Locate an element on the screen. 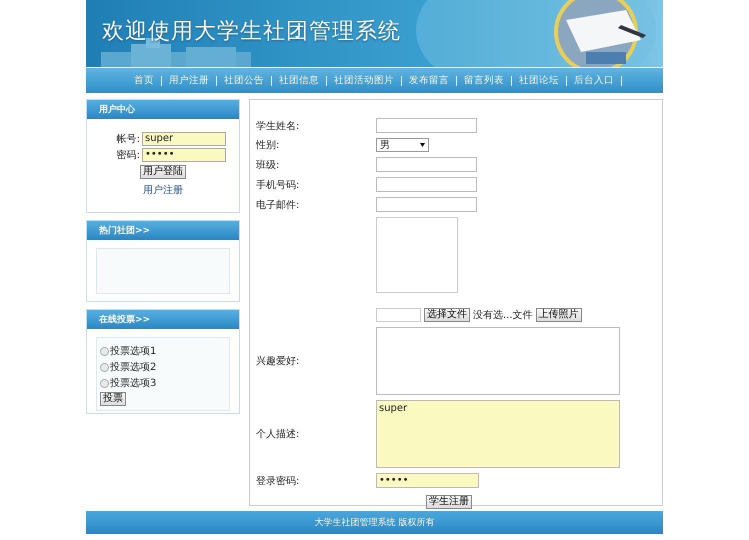 The image size is (749, 540). field-label: 班级: is located at coordinates (268, 165).